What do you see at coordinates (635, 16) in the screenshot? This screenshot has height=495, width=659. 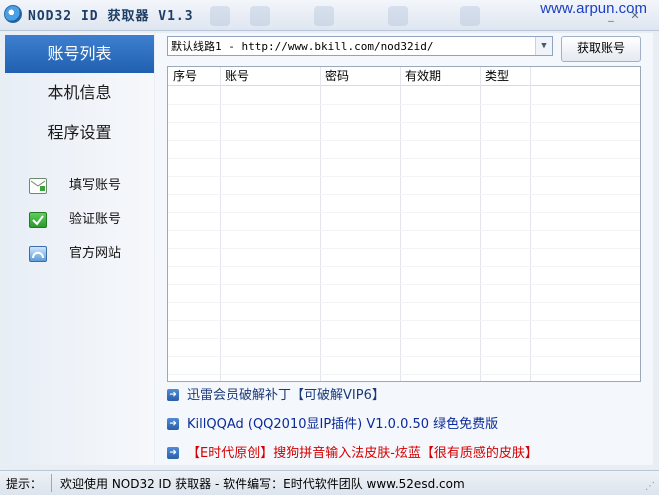 I see `close-icon: ✕` at bounding box center [635, 16].